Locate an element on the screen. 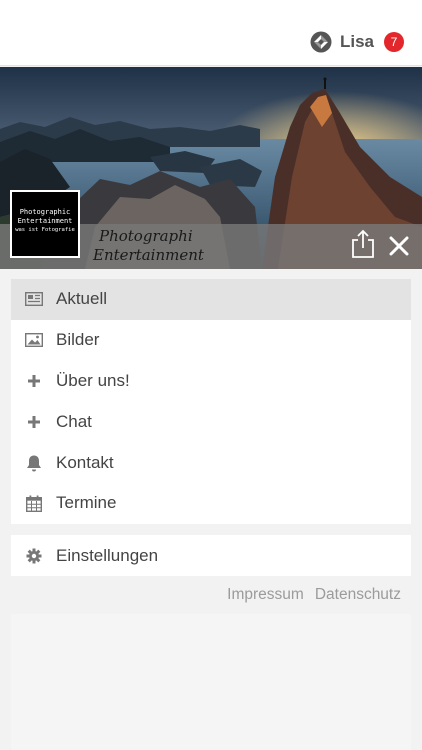 Image resolution: width=422 pixels, height=750 pixels. datenschutz-link: Datenschutz is located at coordinates (358, 595).